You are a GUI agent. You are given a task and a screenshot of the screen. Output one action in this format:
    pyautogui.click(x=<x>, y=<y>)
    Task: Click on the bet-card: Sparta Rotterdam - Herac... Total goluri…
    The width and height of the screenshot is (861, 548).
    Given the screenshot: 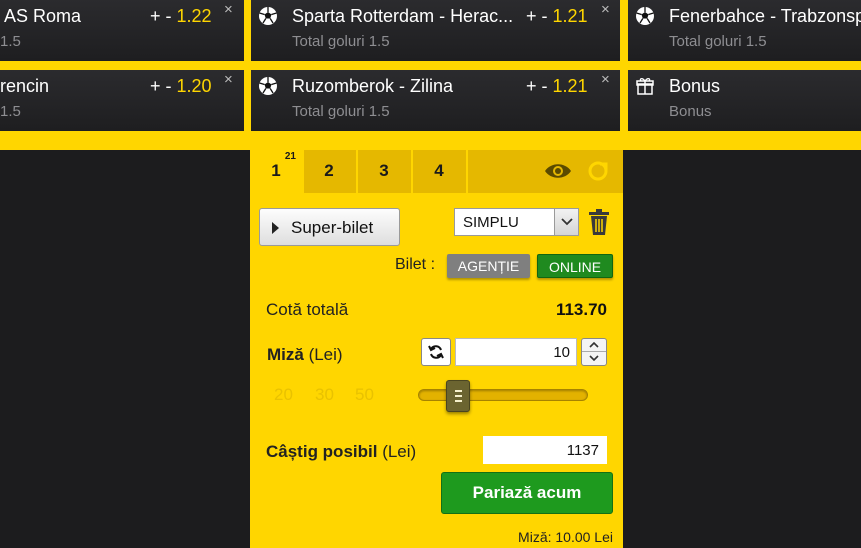 What is the action you would take?
    pyautogui.click(x=435, y=30)
    